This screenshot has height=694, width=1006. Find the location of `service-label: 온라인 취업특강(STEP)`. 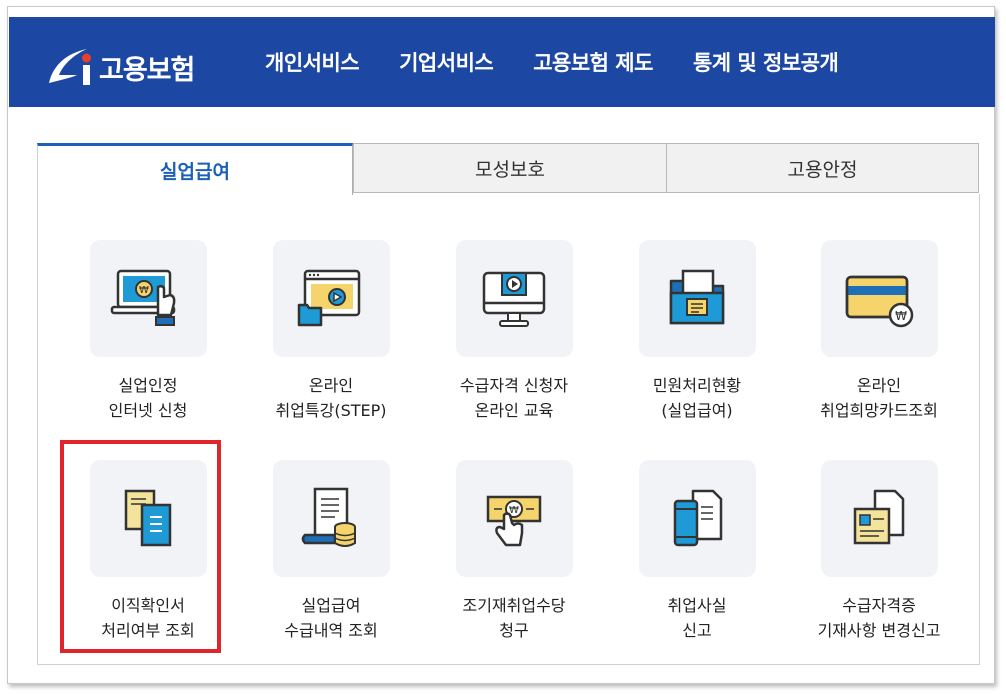

service-label: 온라인 취업특강(STEP) is located at coordinates (331, 398).